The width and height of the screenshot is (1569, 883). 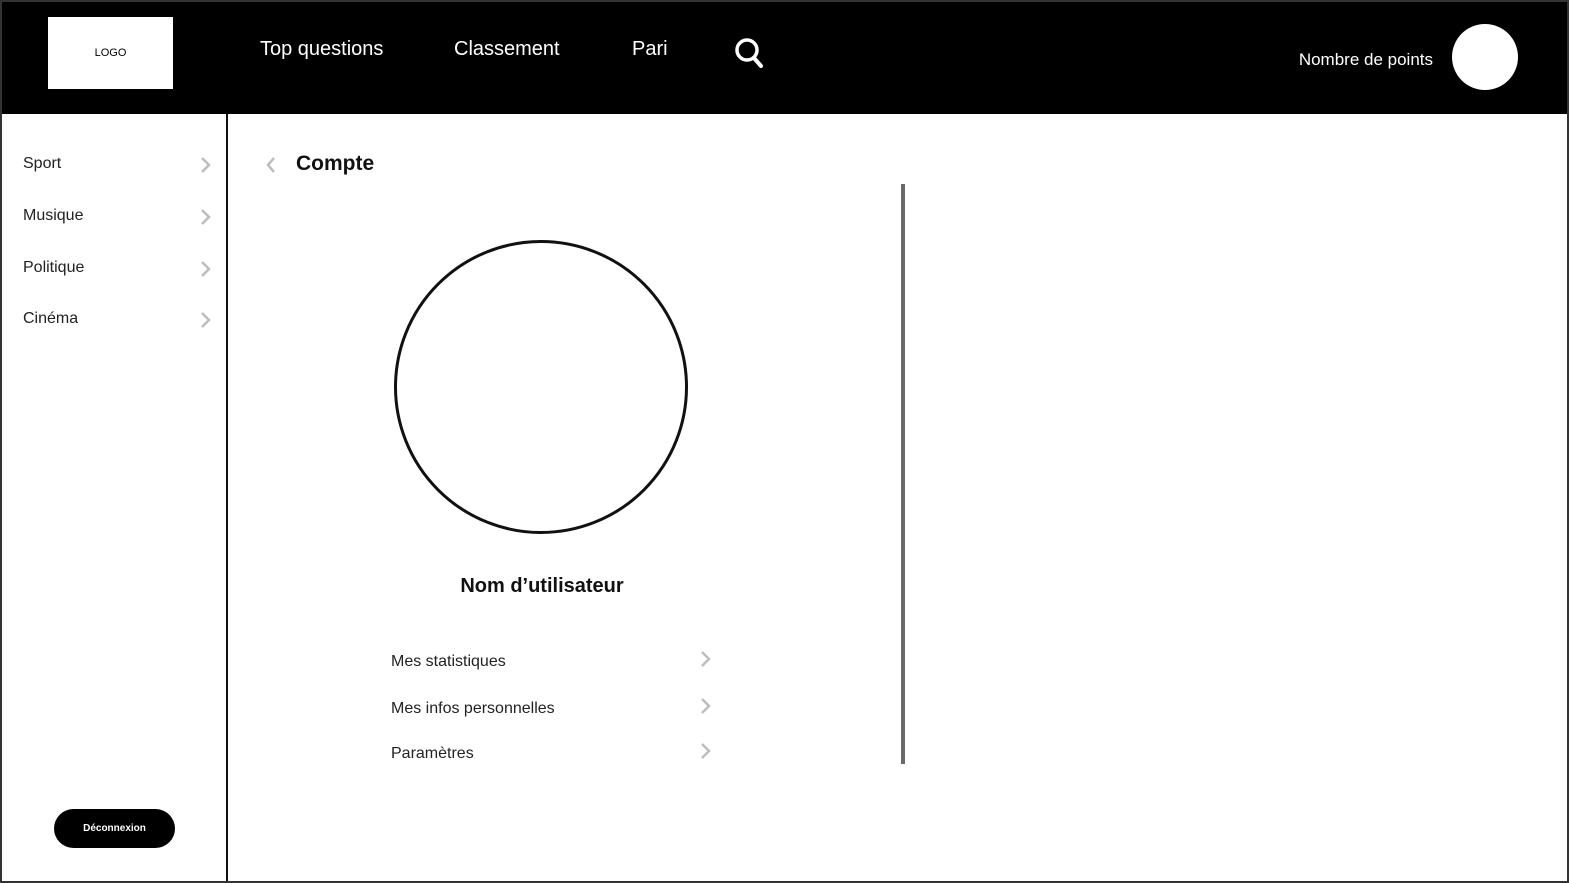 I want to click on sidebar-item-politique: Politique, so click(x=118, y=269).